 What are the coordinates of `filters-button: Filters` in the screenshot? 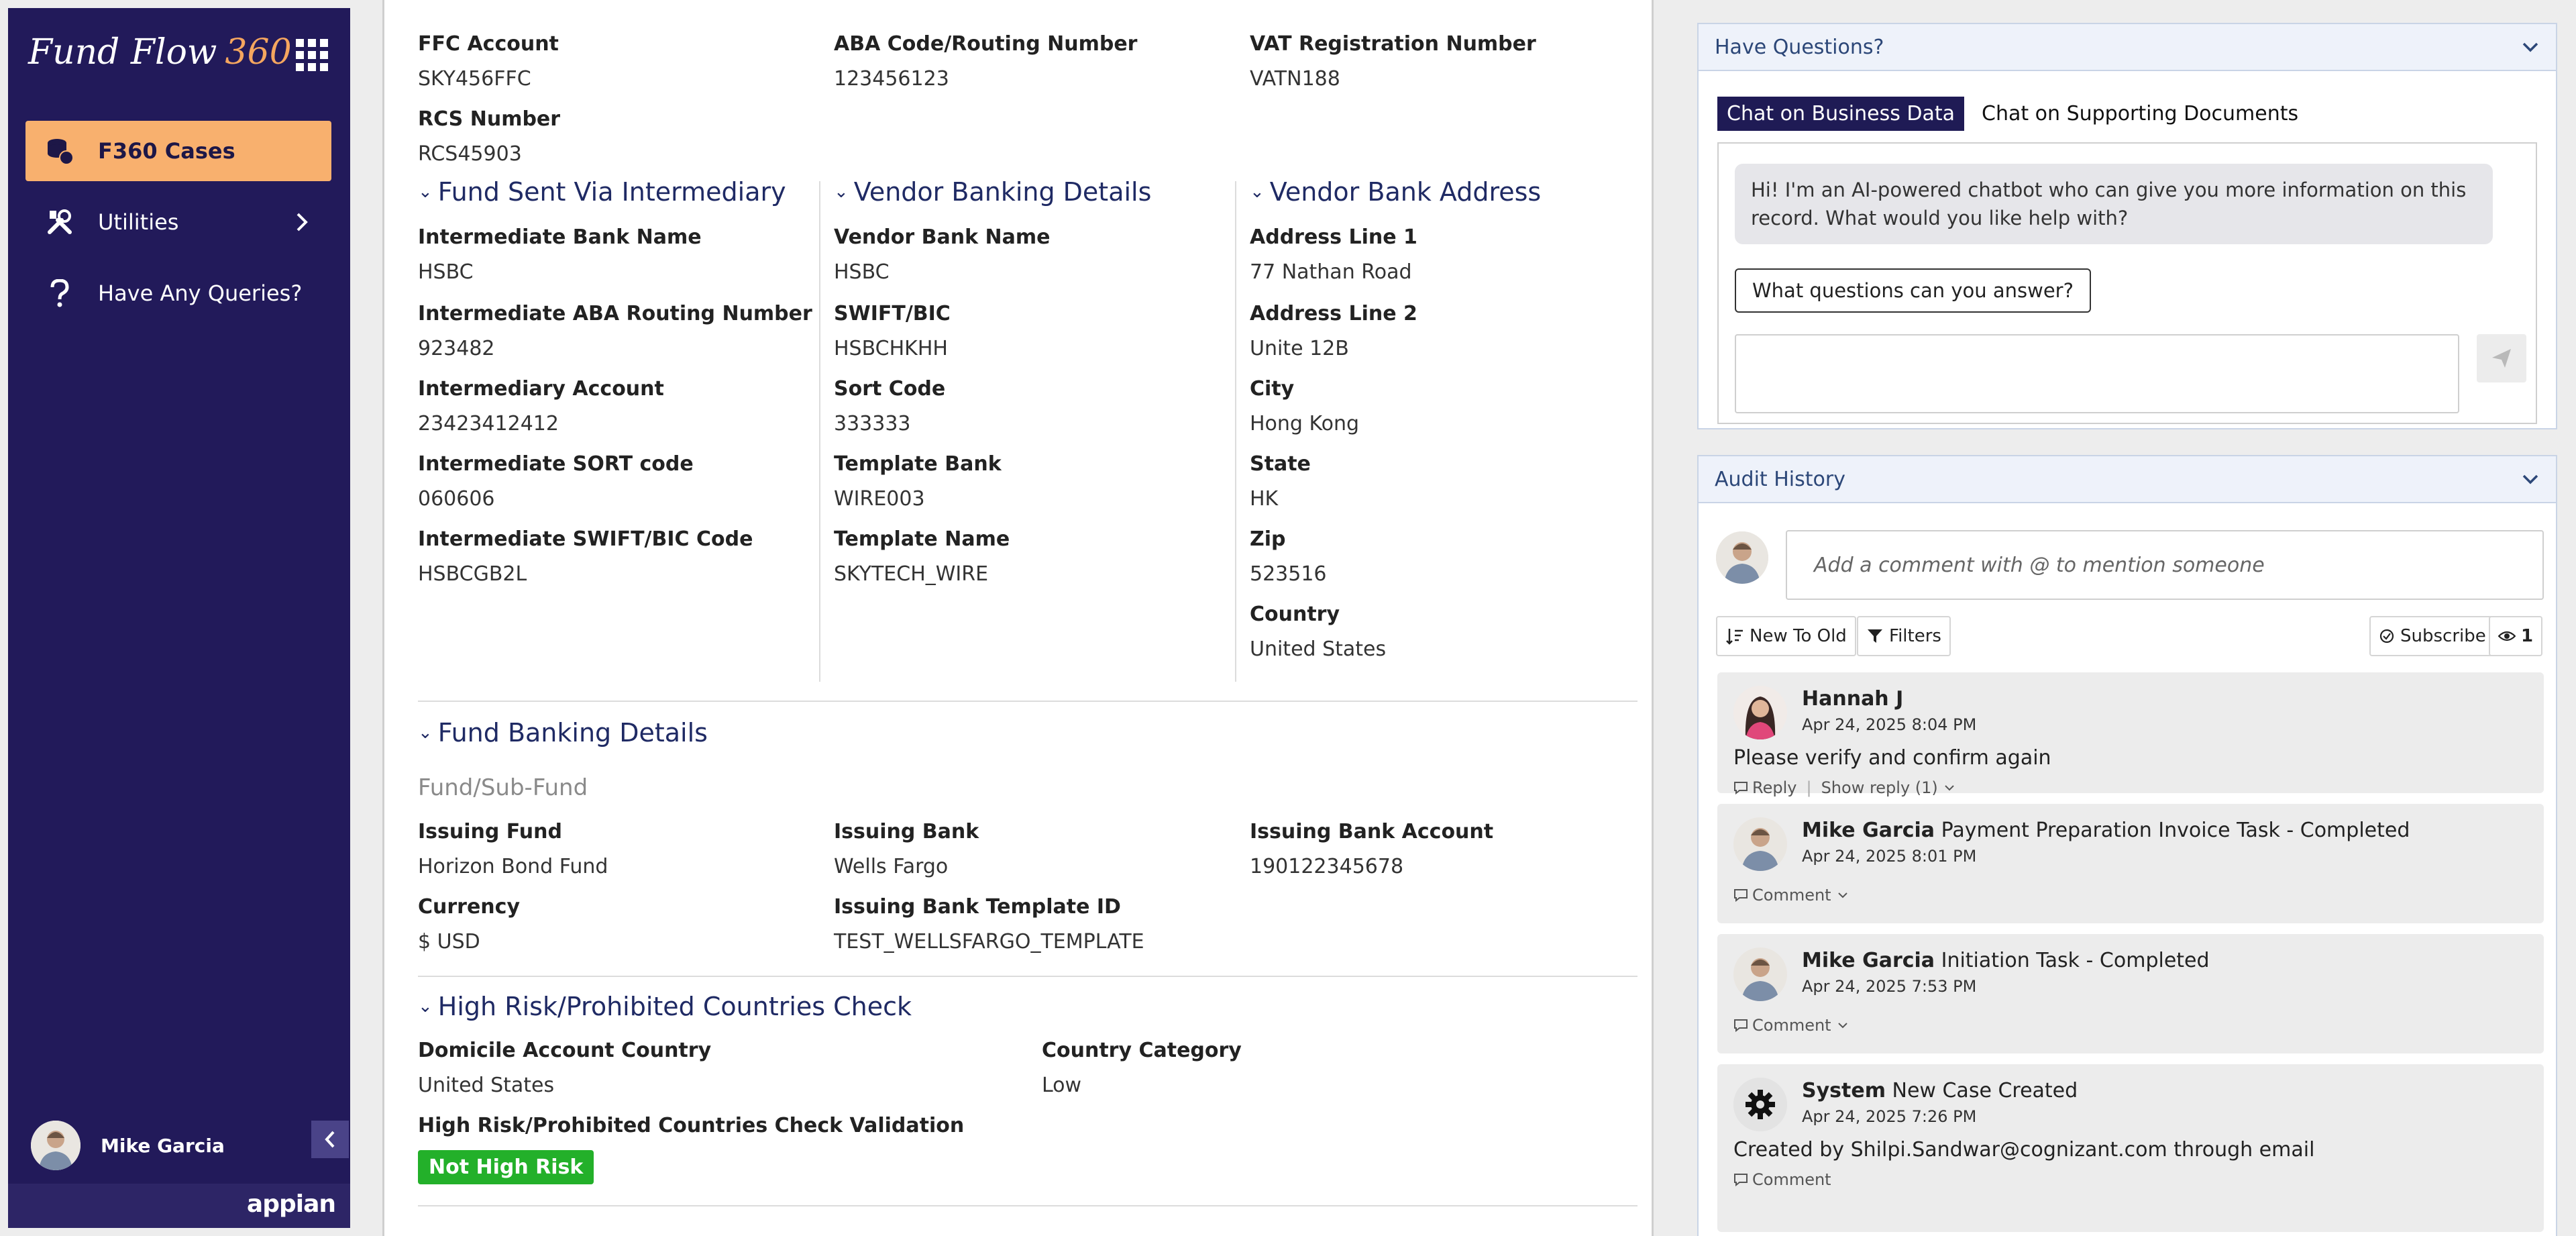 It's located at (1904, 636).